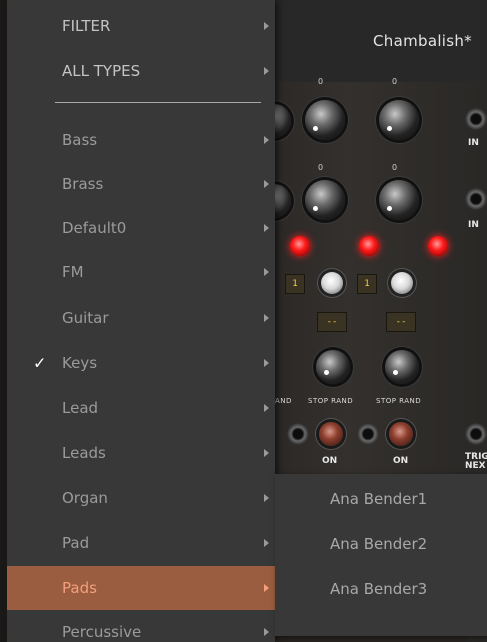 Image resolution: width=487 pixels, height=642 pixels. I want to click on submenu-item-ana-bender2: Ana Bender2, so click(381, 544).